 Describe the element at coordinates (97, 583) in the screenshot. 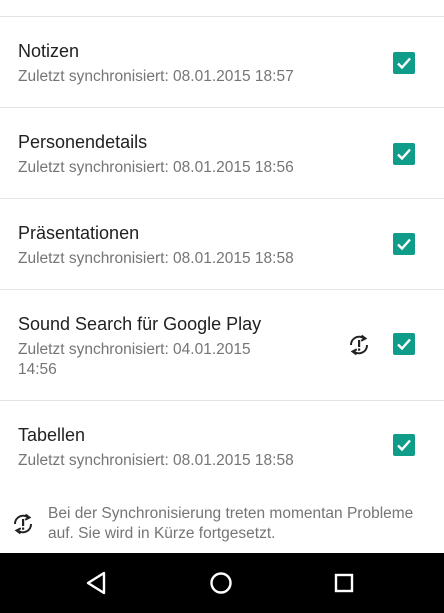

I see `back-icon` at that location.